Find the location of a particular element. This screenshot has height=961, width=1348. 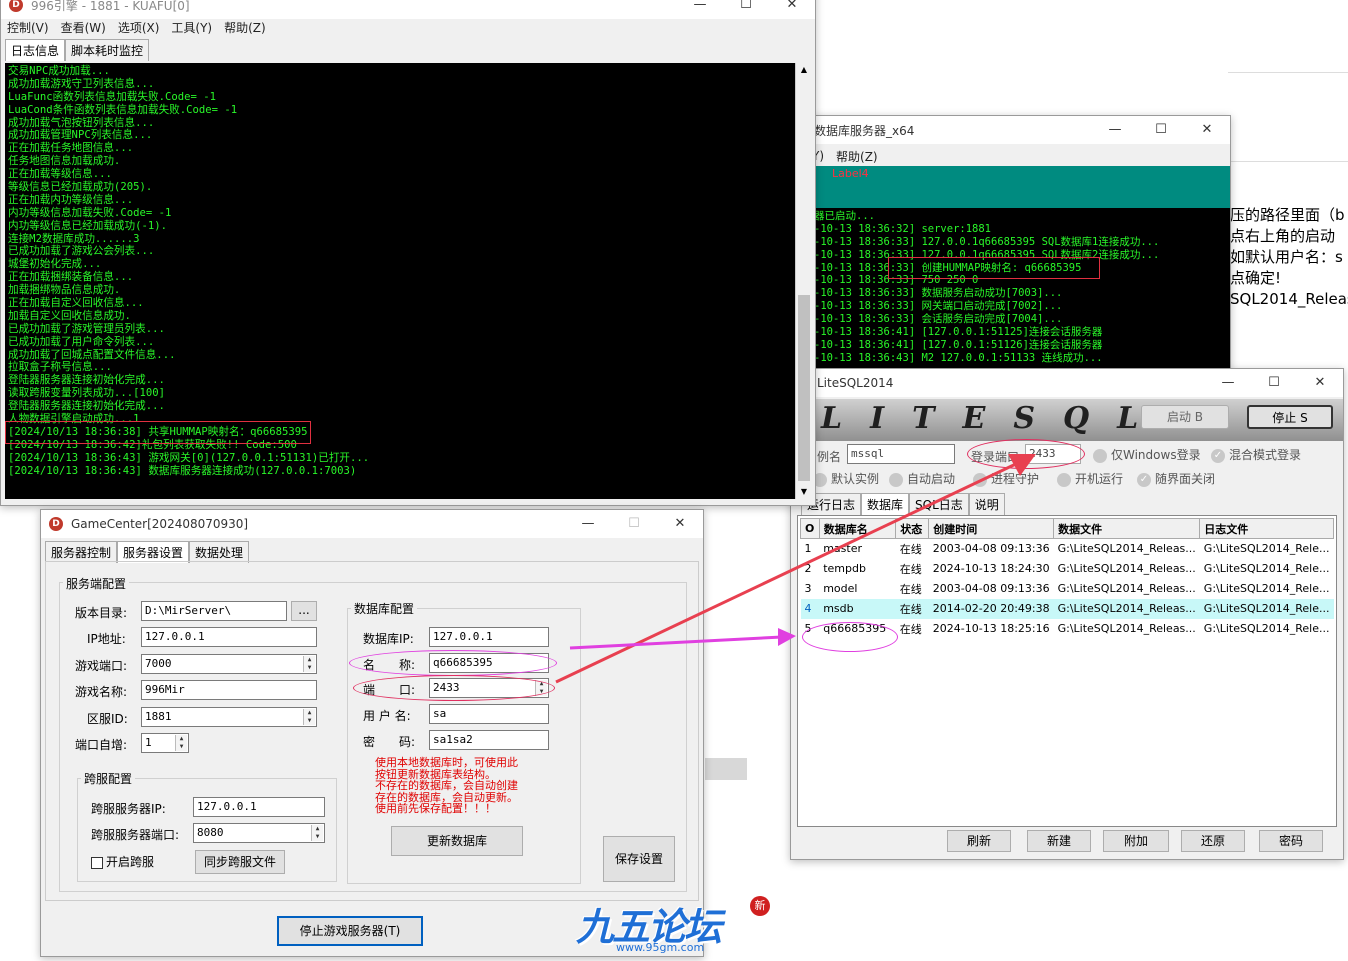

forum-watermark: 九五论坛 www.95gm.com 新 is located at coordinates (676, 928).